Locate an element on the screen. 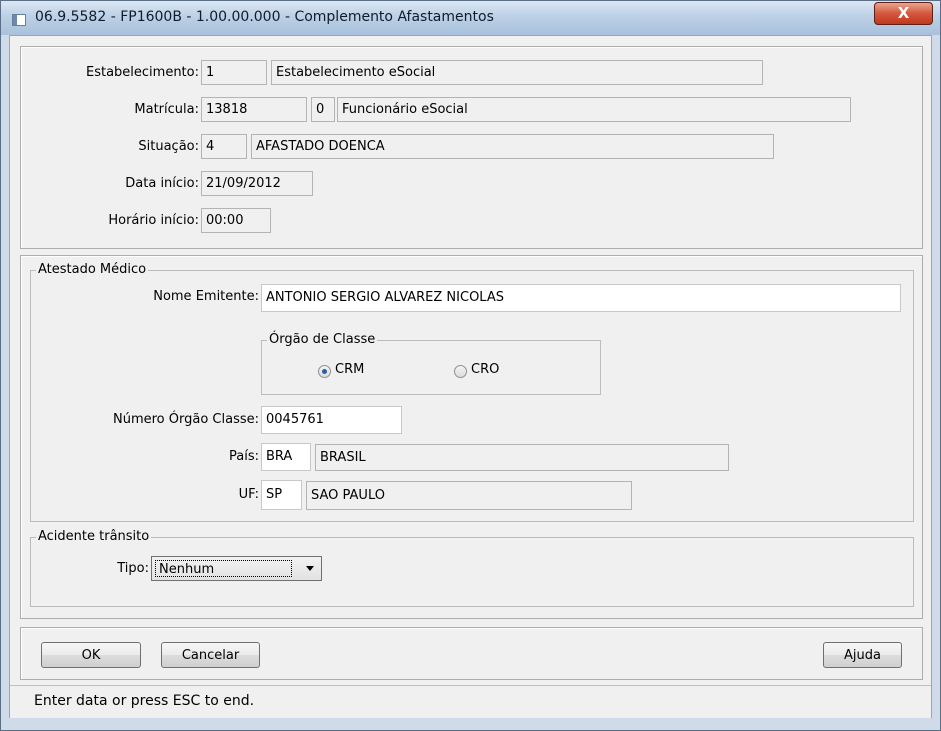  window-icon is located at coordinates (19, 20).